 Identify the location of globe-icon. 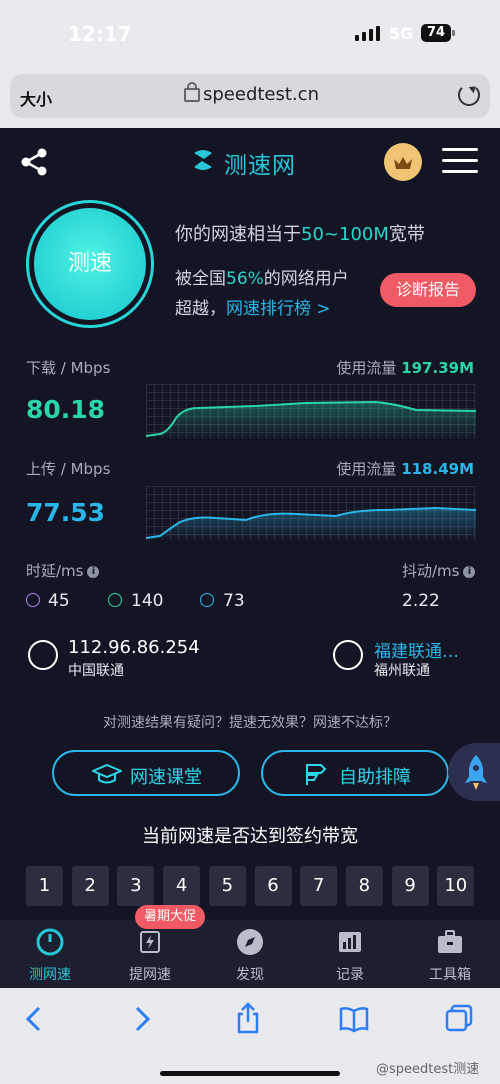
(348, 655).